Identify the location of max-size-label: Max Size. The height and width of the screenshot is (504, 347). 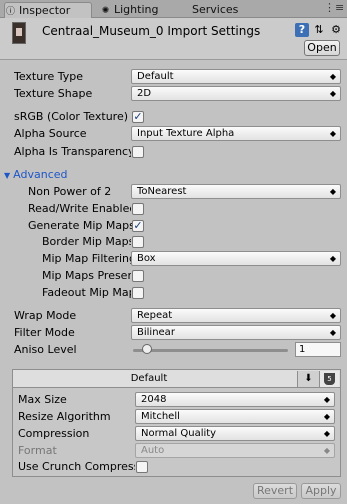
(42, 399).